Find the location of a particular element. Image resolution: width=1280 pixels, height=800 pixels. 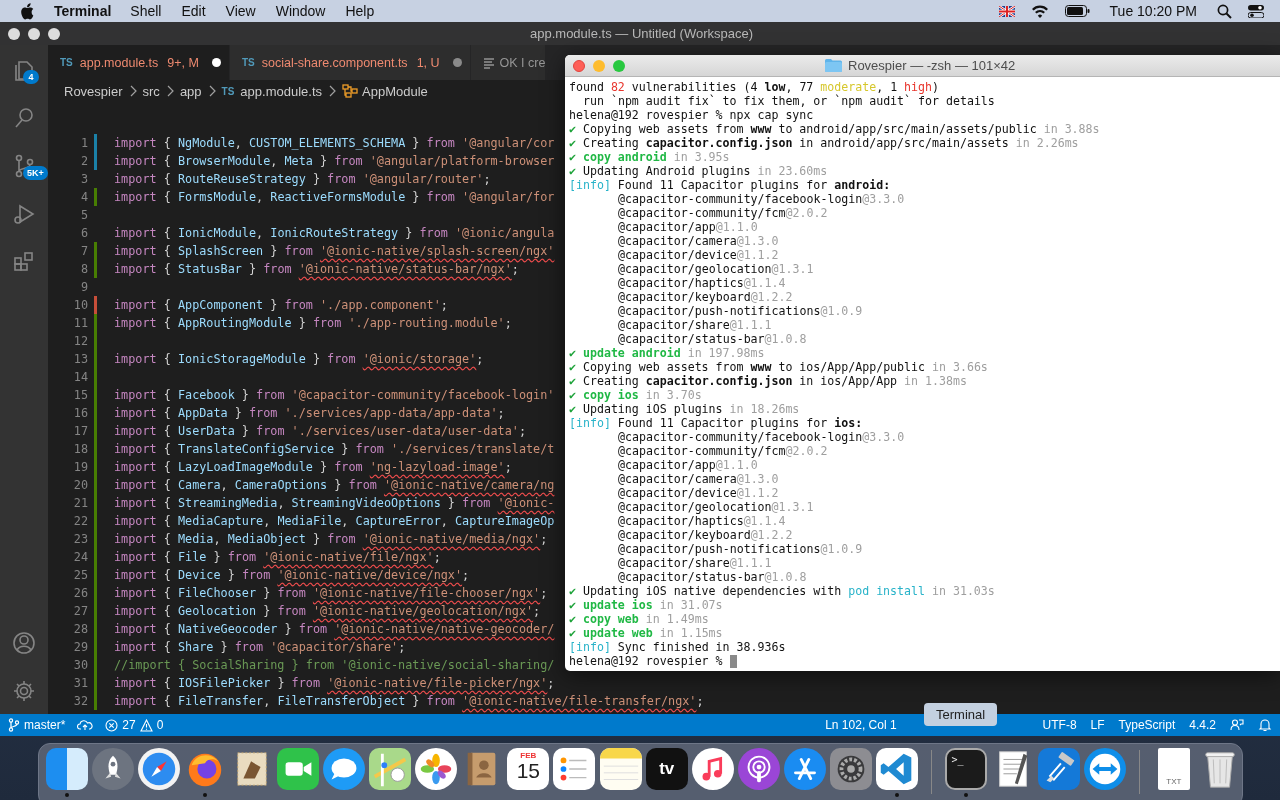

menu-item: Shell is located at coordinates (146, 11).